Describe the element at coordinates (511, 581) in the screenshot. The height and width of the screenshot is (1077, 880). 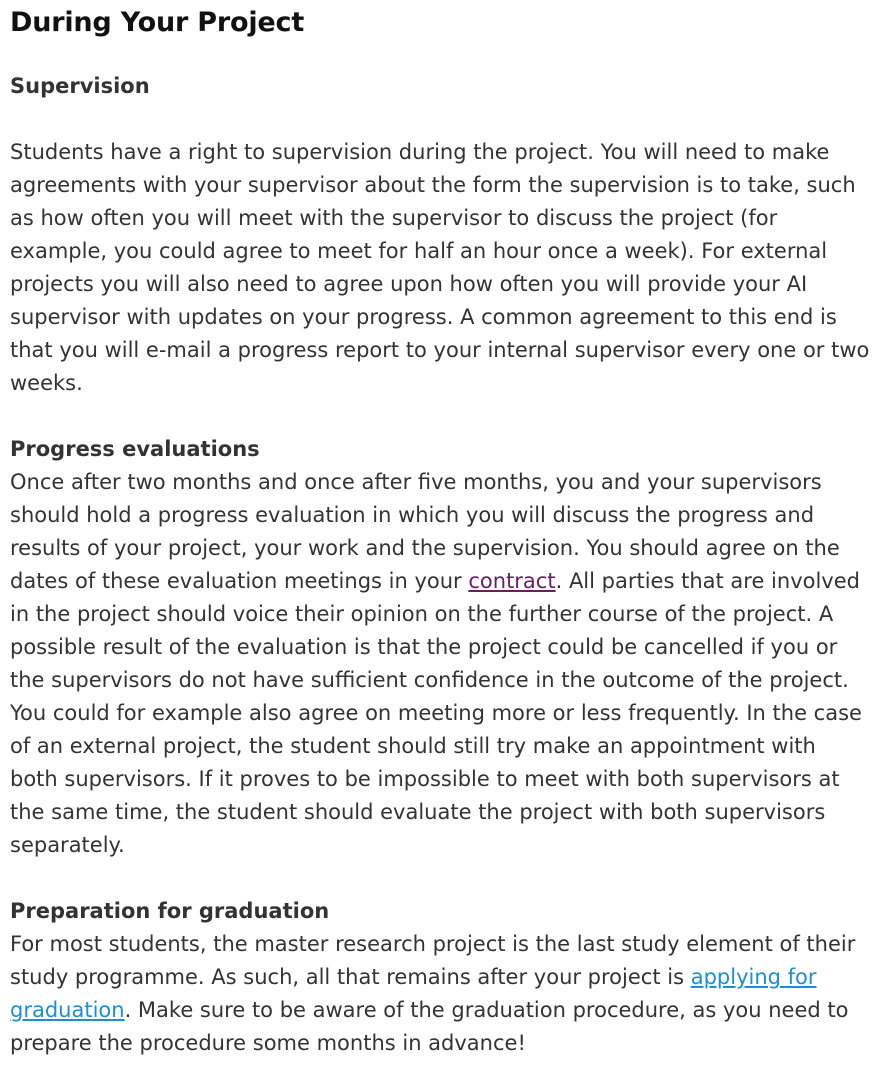
I see `contract-link: contract` at that location.